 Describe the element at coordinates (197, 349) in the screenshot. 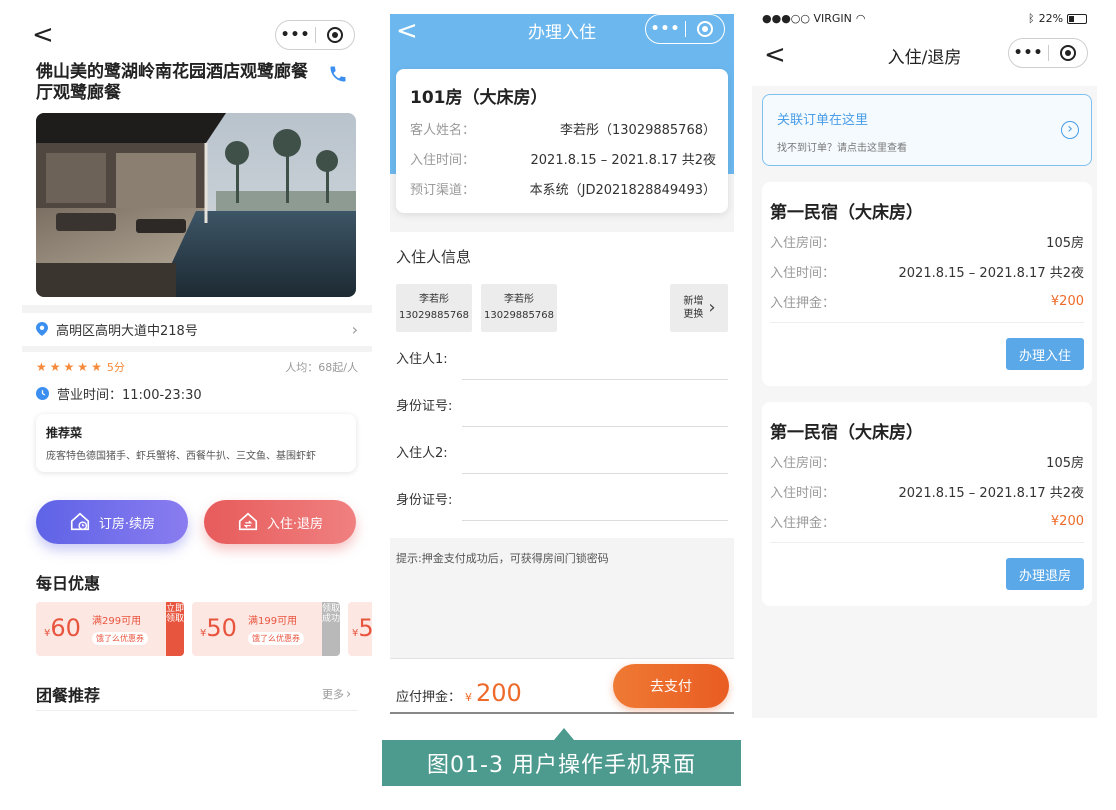

I see `section-divider` at that location.